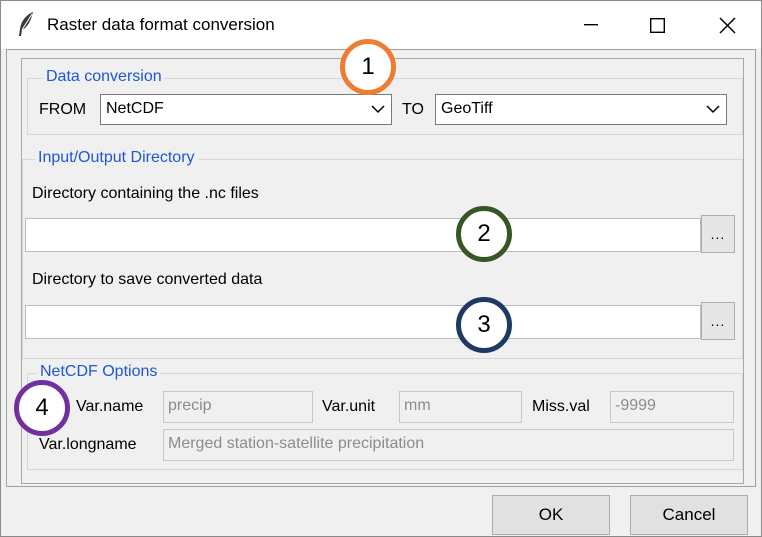 The image size is (762, 537). I want to click on callout-2-number: 2, so click(484, 233).